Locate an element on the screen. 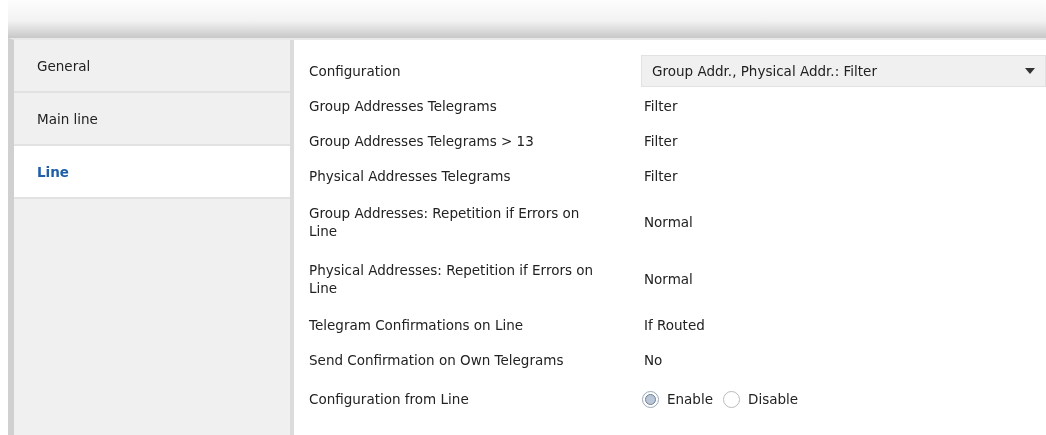  sidebar-tab: General is located at coordinates (152, 66).